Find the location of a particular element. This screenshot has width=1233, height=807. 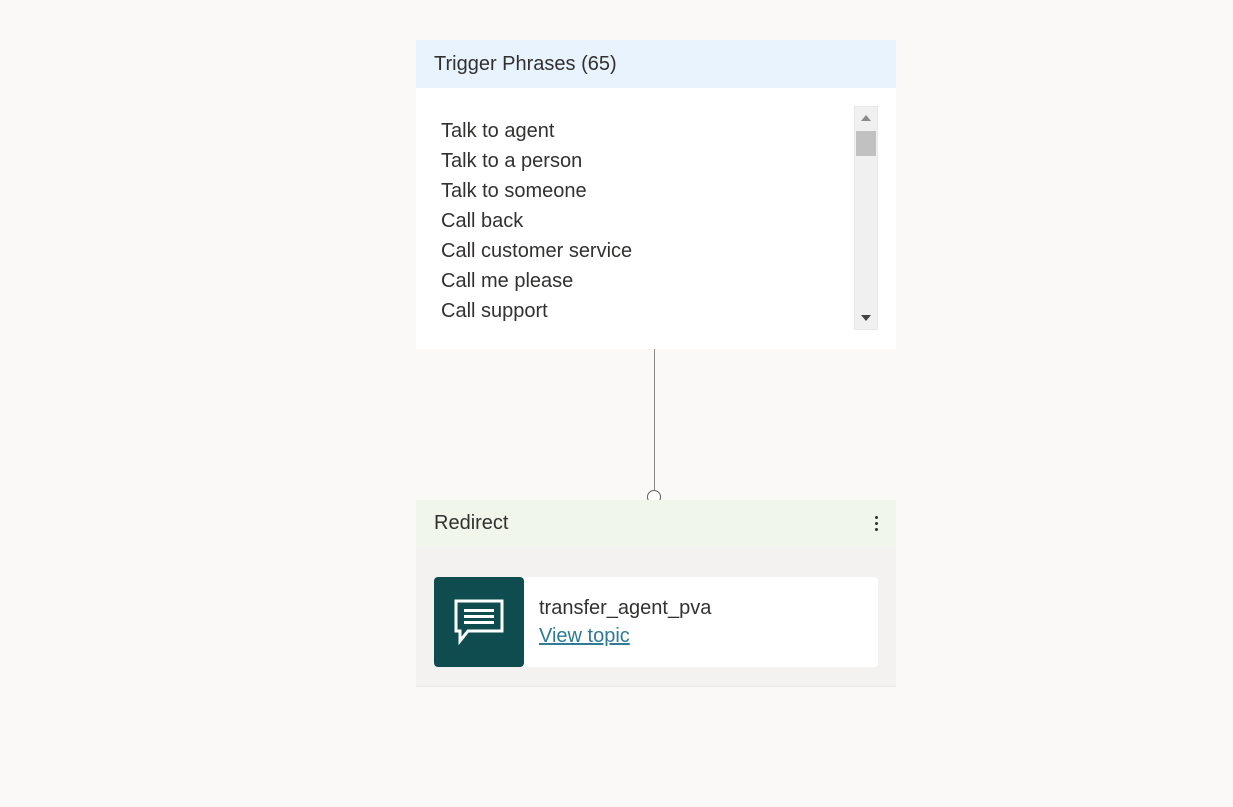

trigger-phrase: Talk to someone is located at coordinates (514, 191).